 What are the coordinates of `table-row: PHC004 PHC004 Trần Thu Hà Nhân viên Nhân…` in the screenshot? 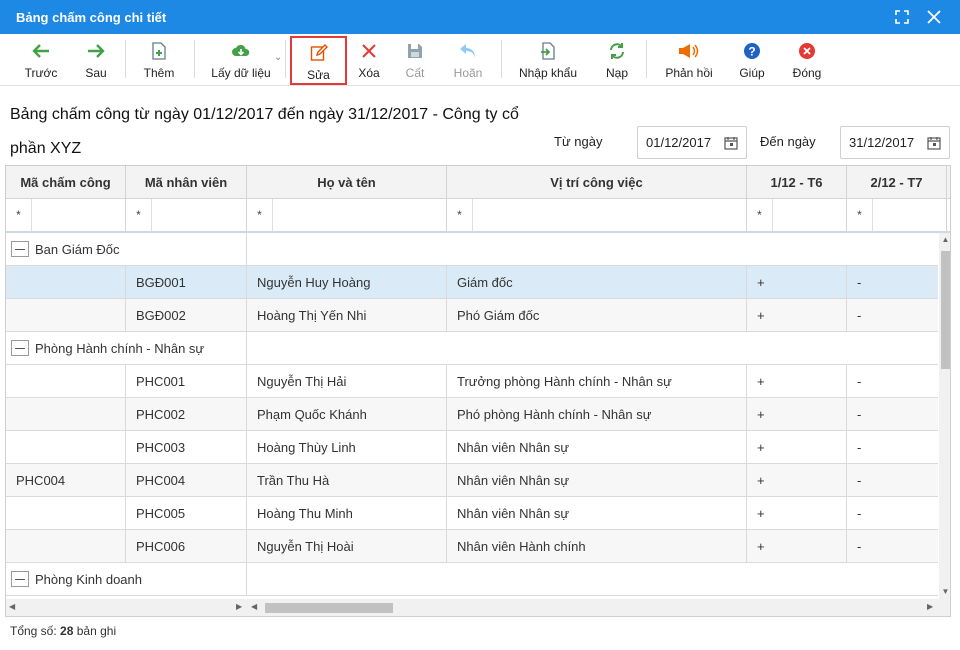 It's located at (472, 480).